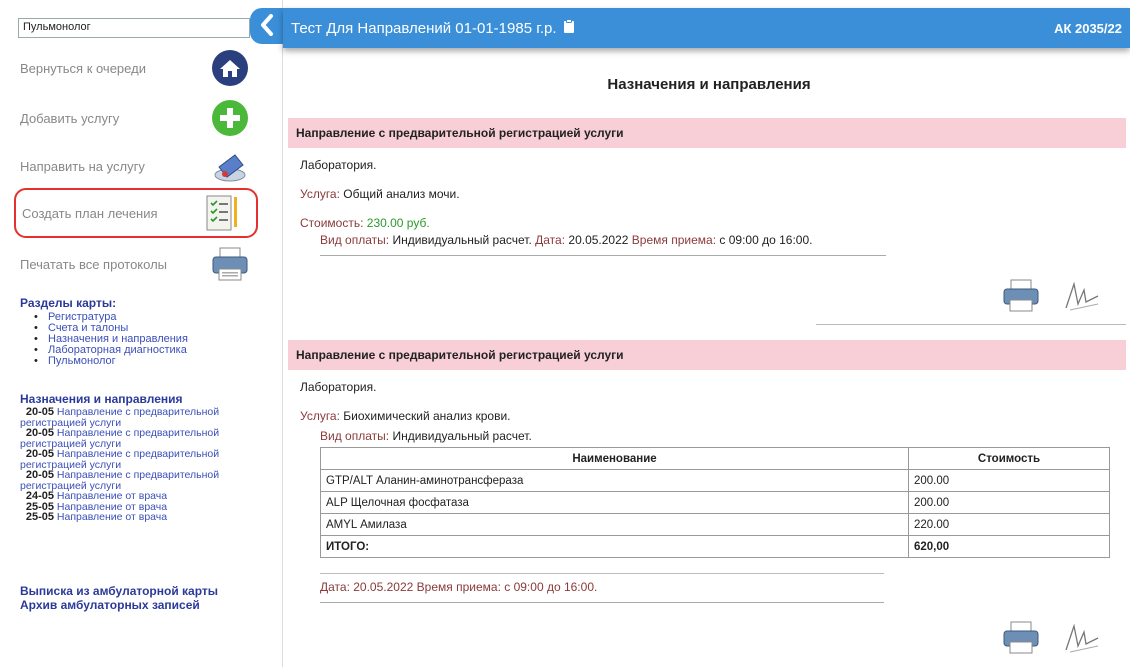  I want to click on create-treatment-plan-button: Создать план лечения, so click(136, 213).